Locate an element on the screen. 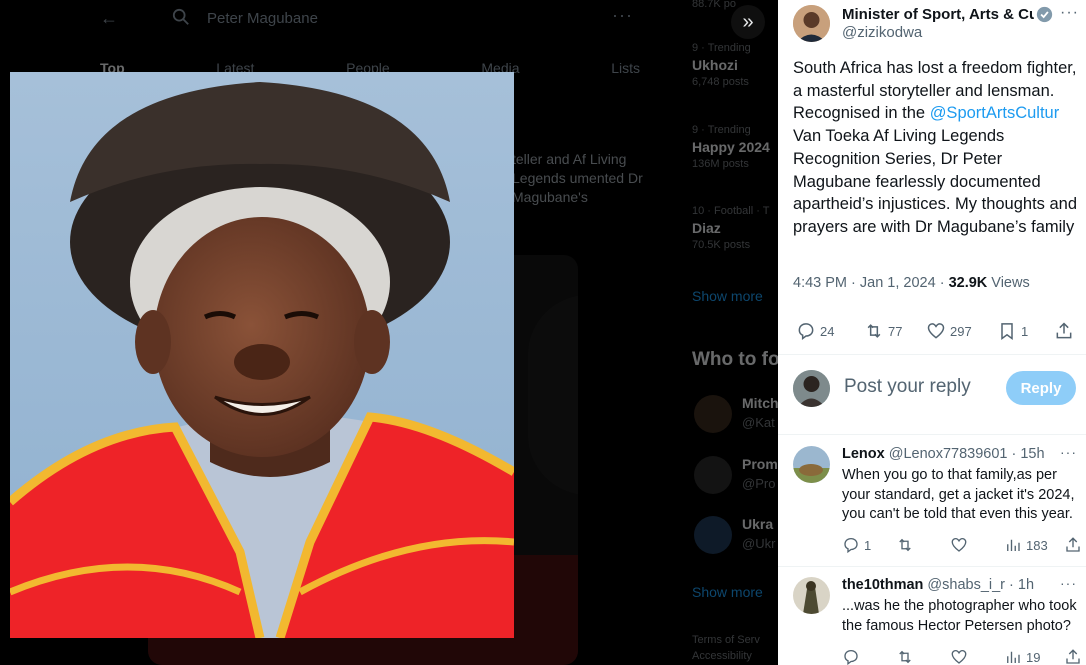 Image resolution: width=1086 pixels, height=665 pixels. background-media-figure is located at coordinates (553, 395).